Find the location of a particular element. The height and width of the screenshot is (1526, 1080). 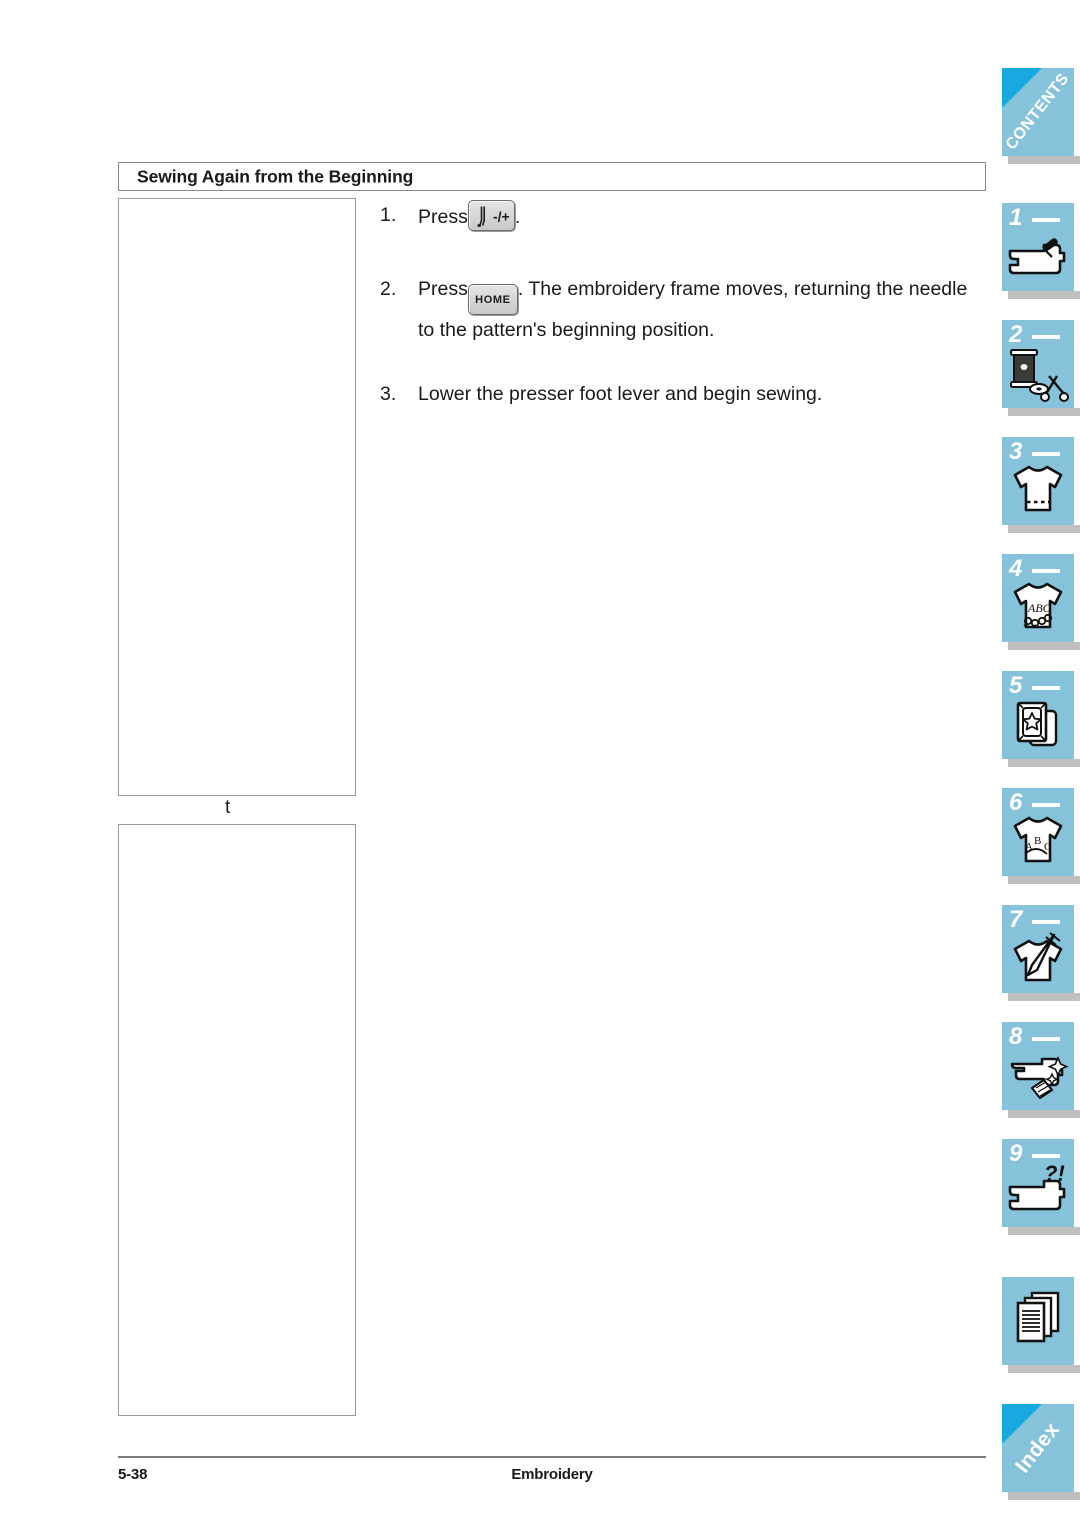

tab-number: 4 is located at coordinates (1016, 568).